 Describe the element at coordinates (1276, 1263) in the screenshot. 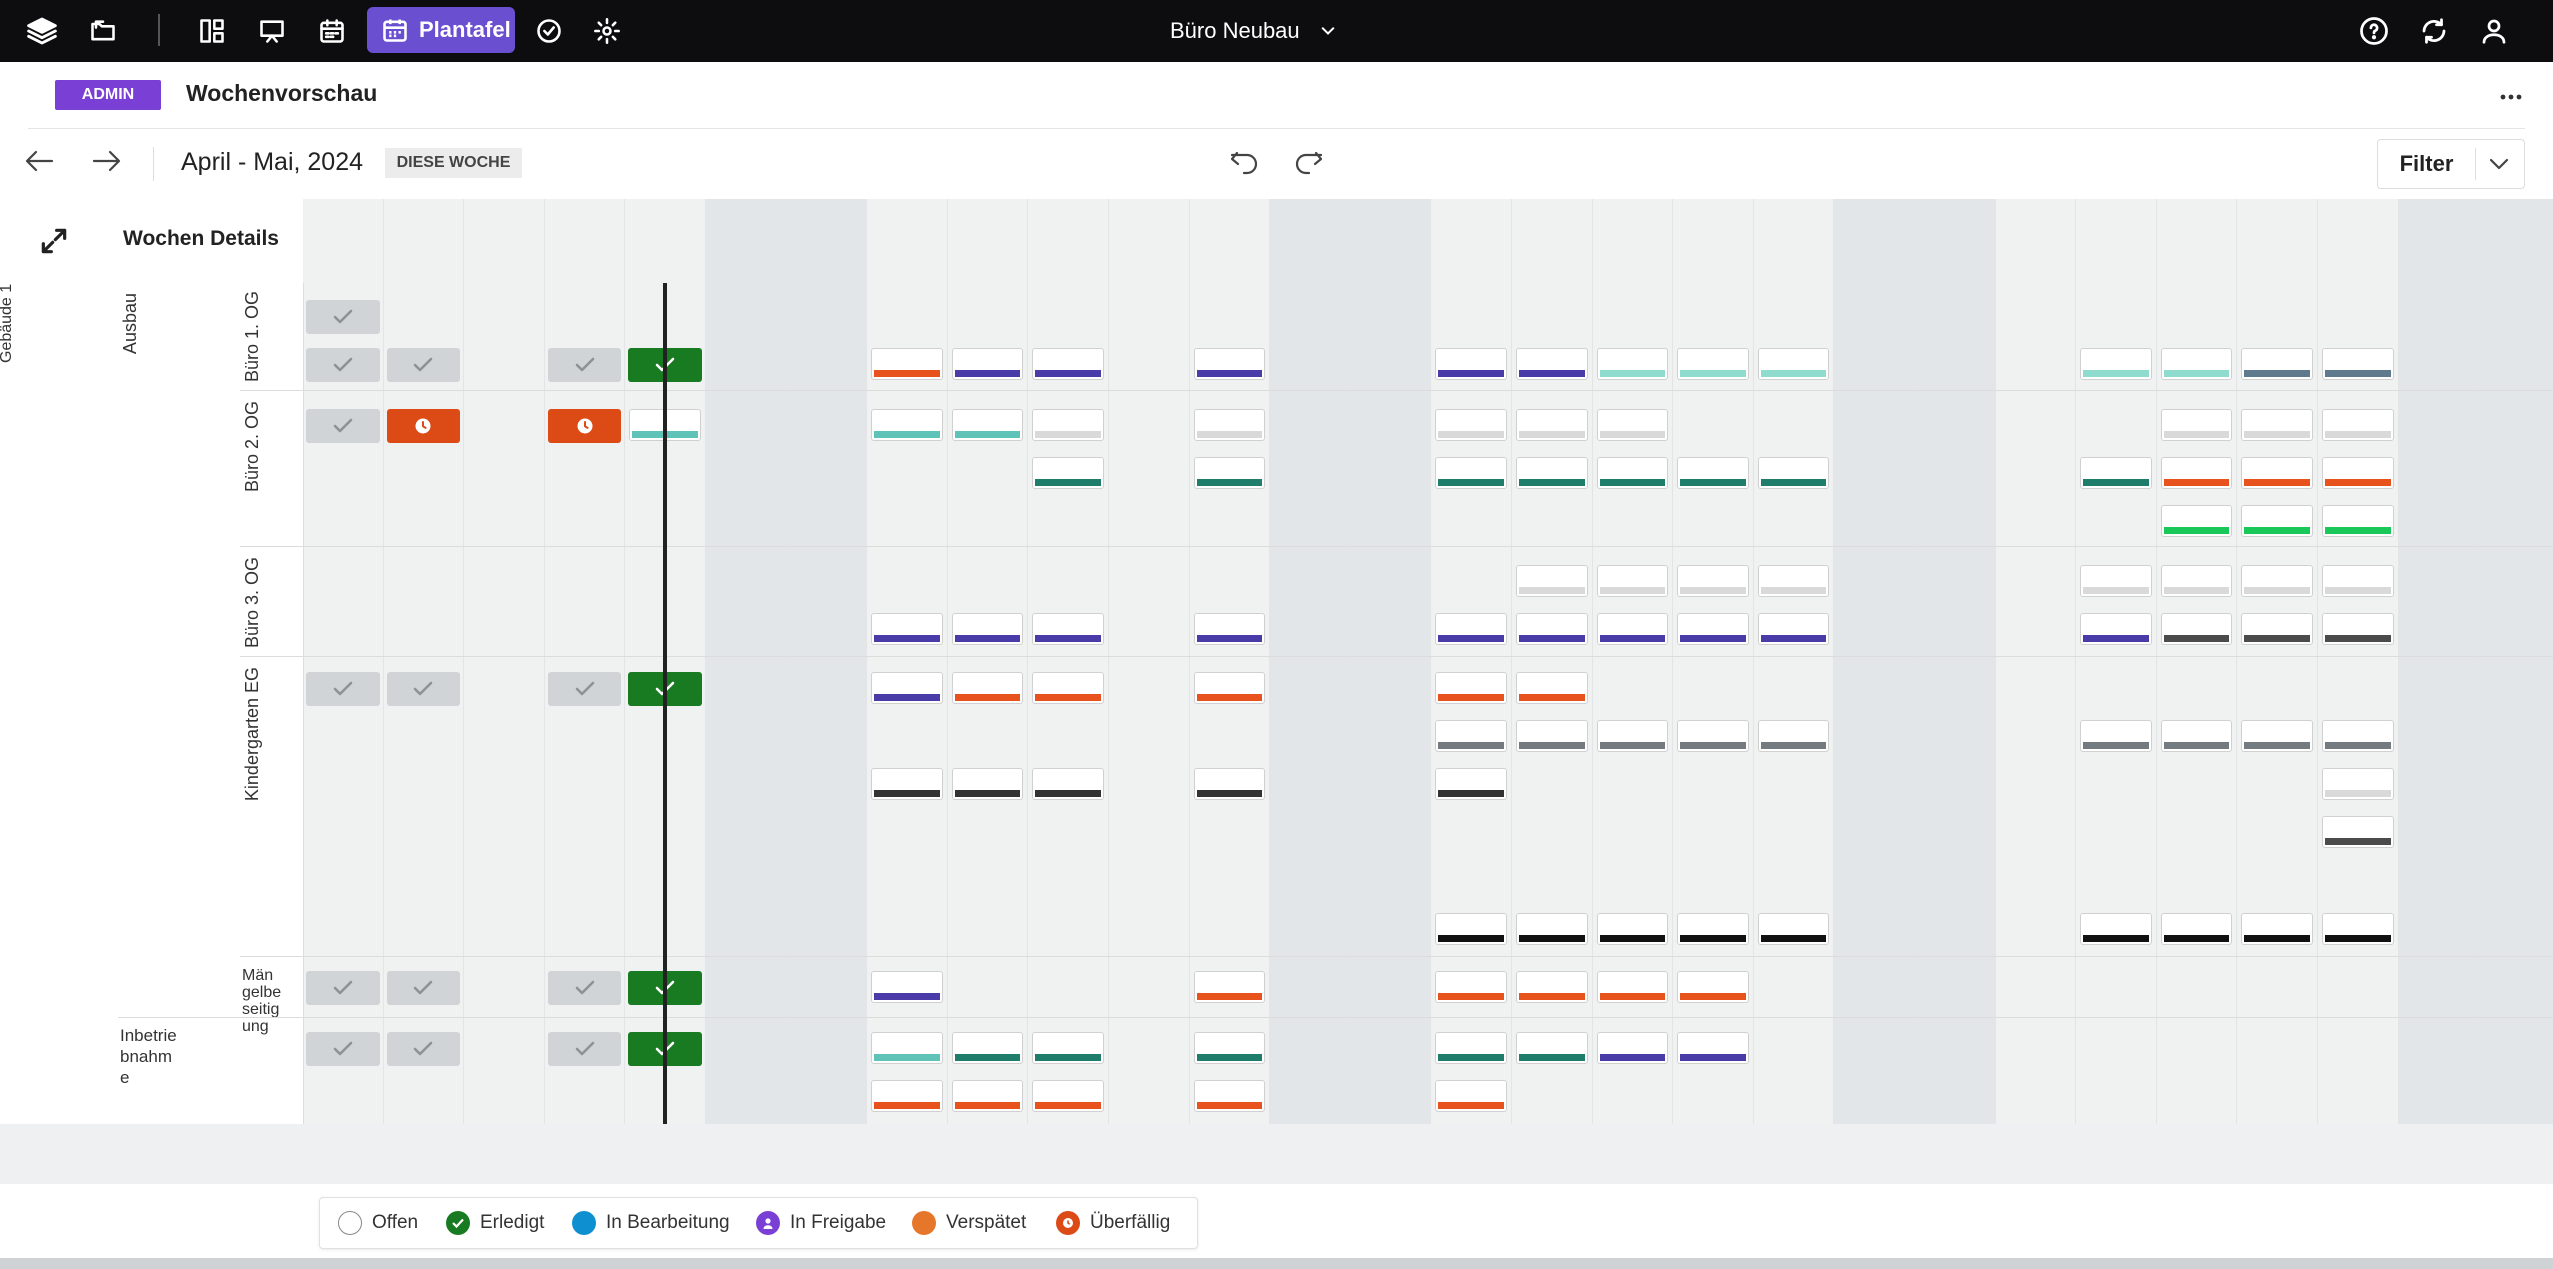

I see `horizontal-scrollbar` at that location.